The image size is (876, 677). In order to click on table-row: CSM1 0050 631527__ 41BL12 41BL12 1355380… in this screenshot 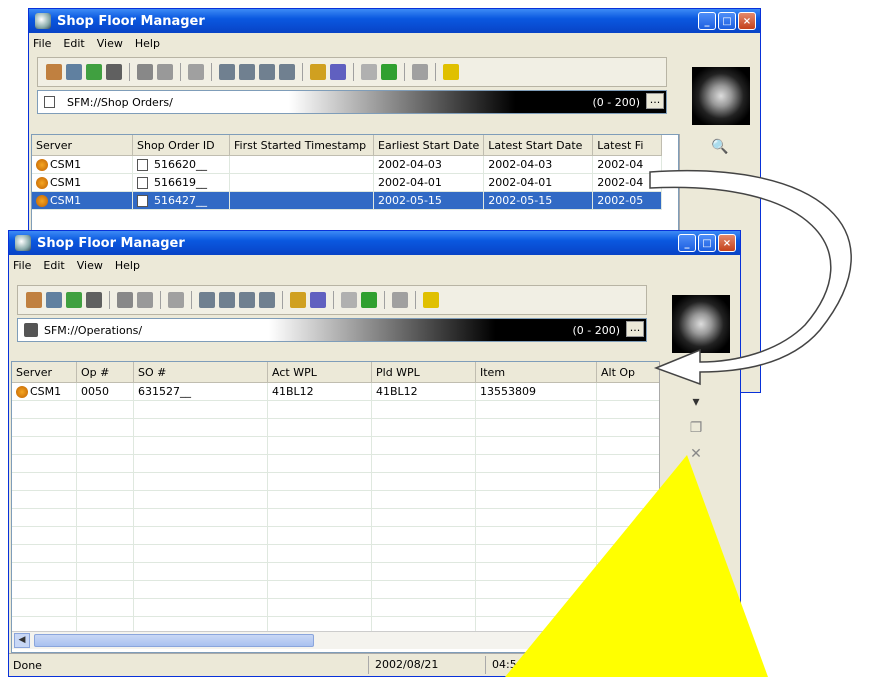, I will do `click(336, 391)`.